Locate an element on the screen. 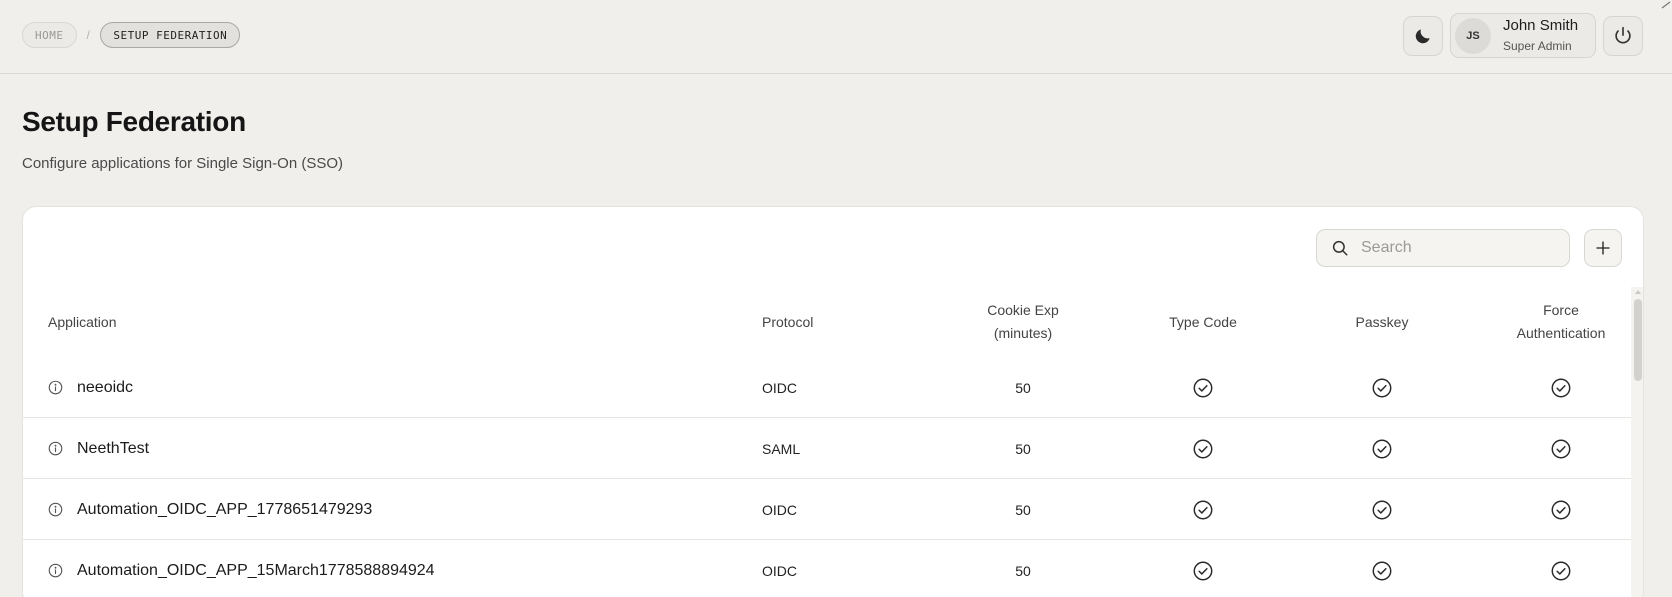 The image size is (1672, 597). application-name: Automation_OIDC_APP_15March1778588894924 is located at coordinates (256, 571).